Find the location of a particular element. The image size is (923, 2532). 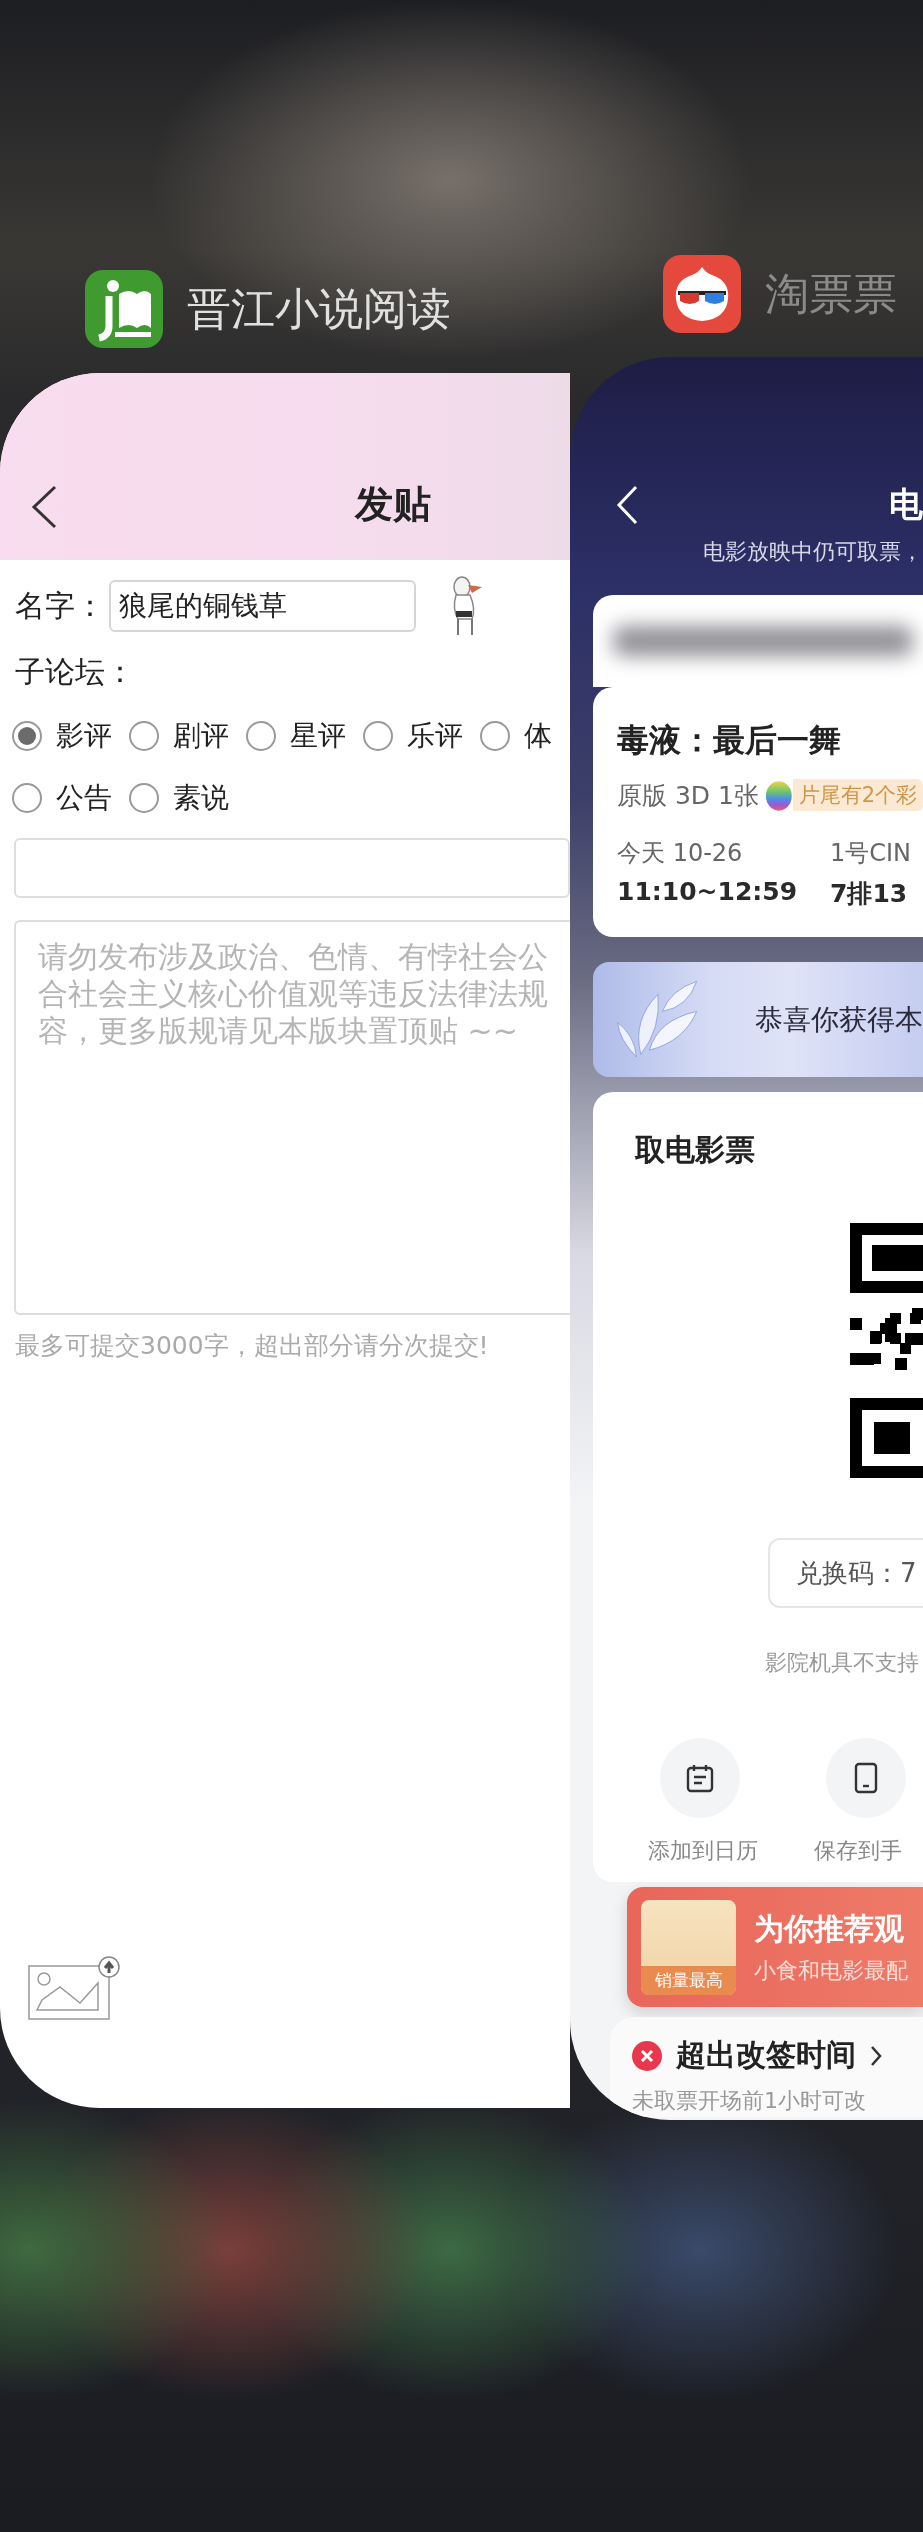

chevron-right-icon is located at coordinates (876, 2055).